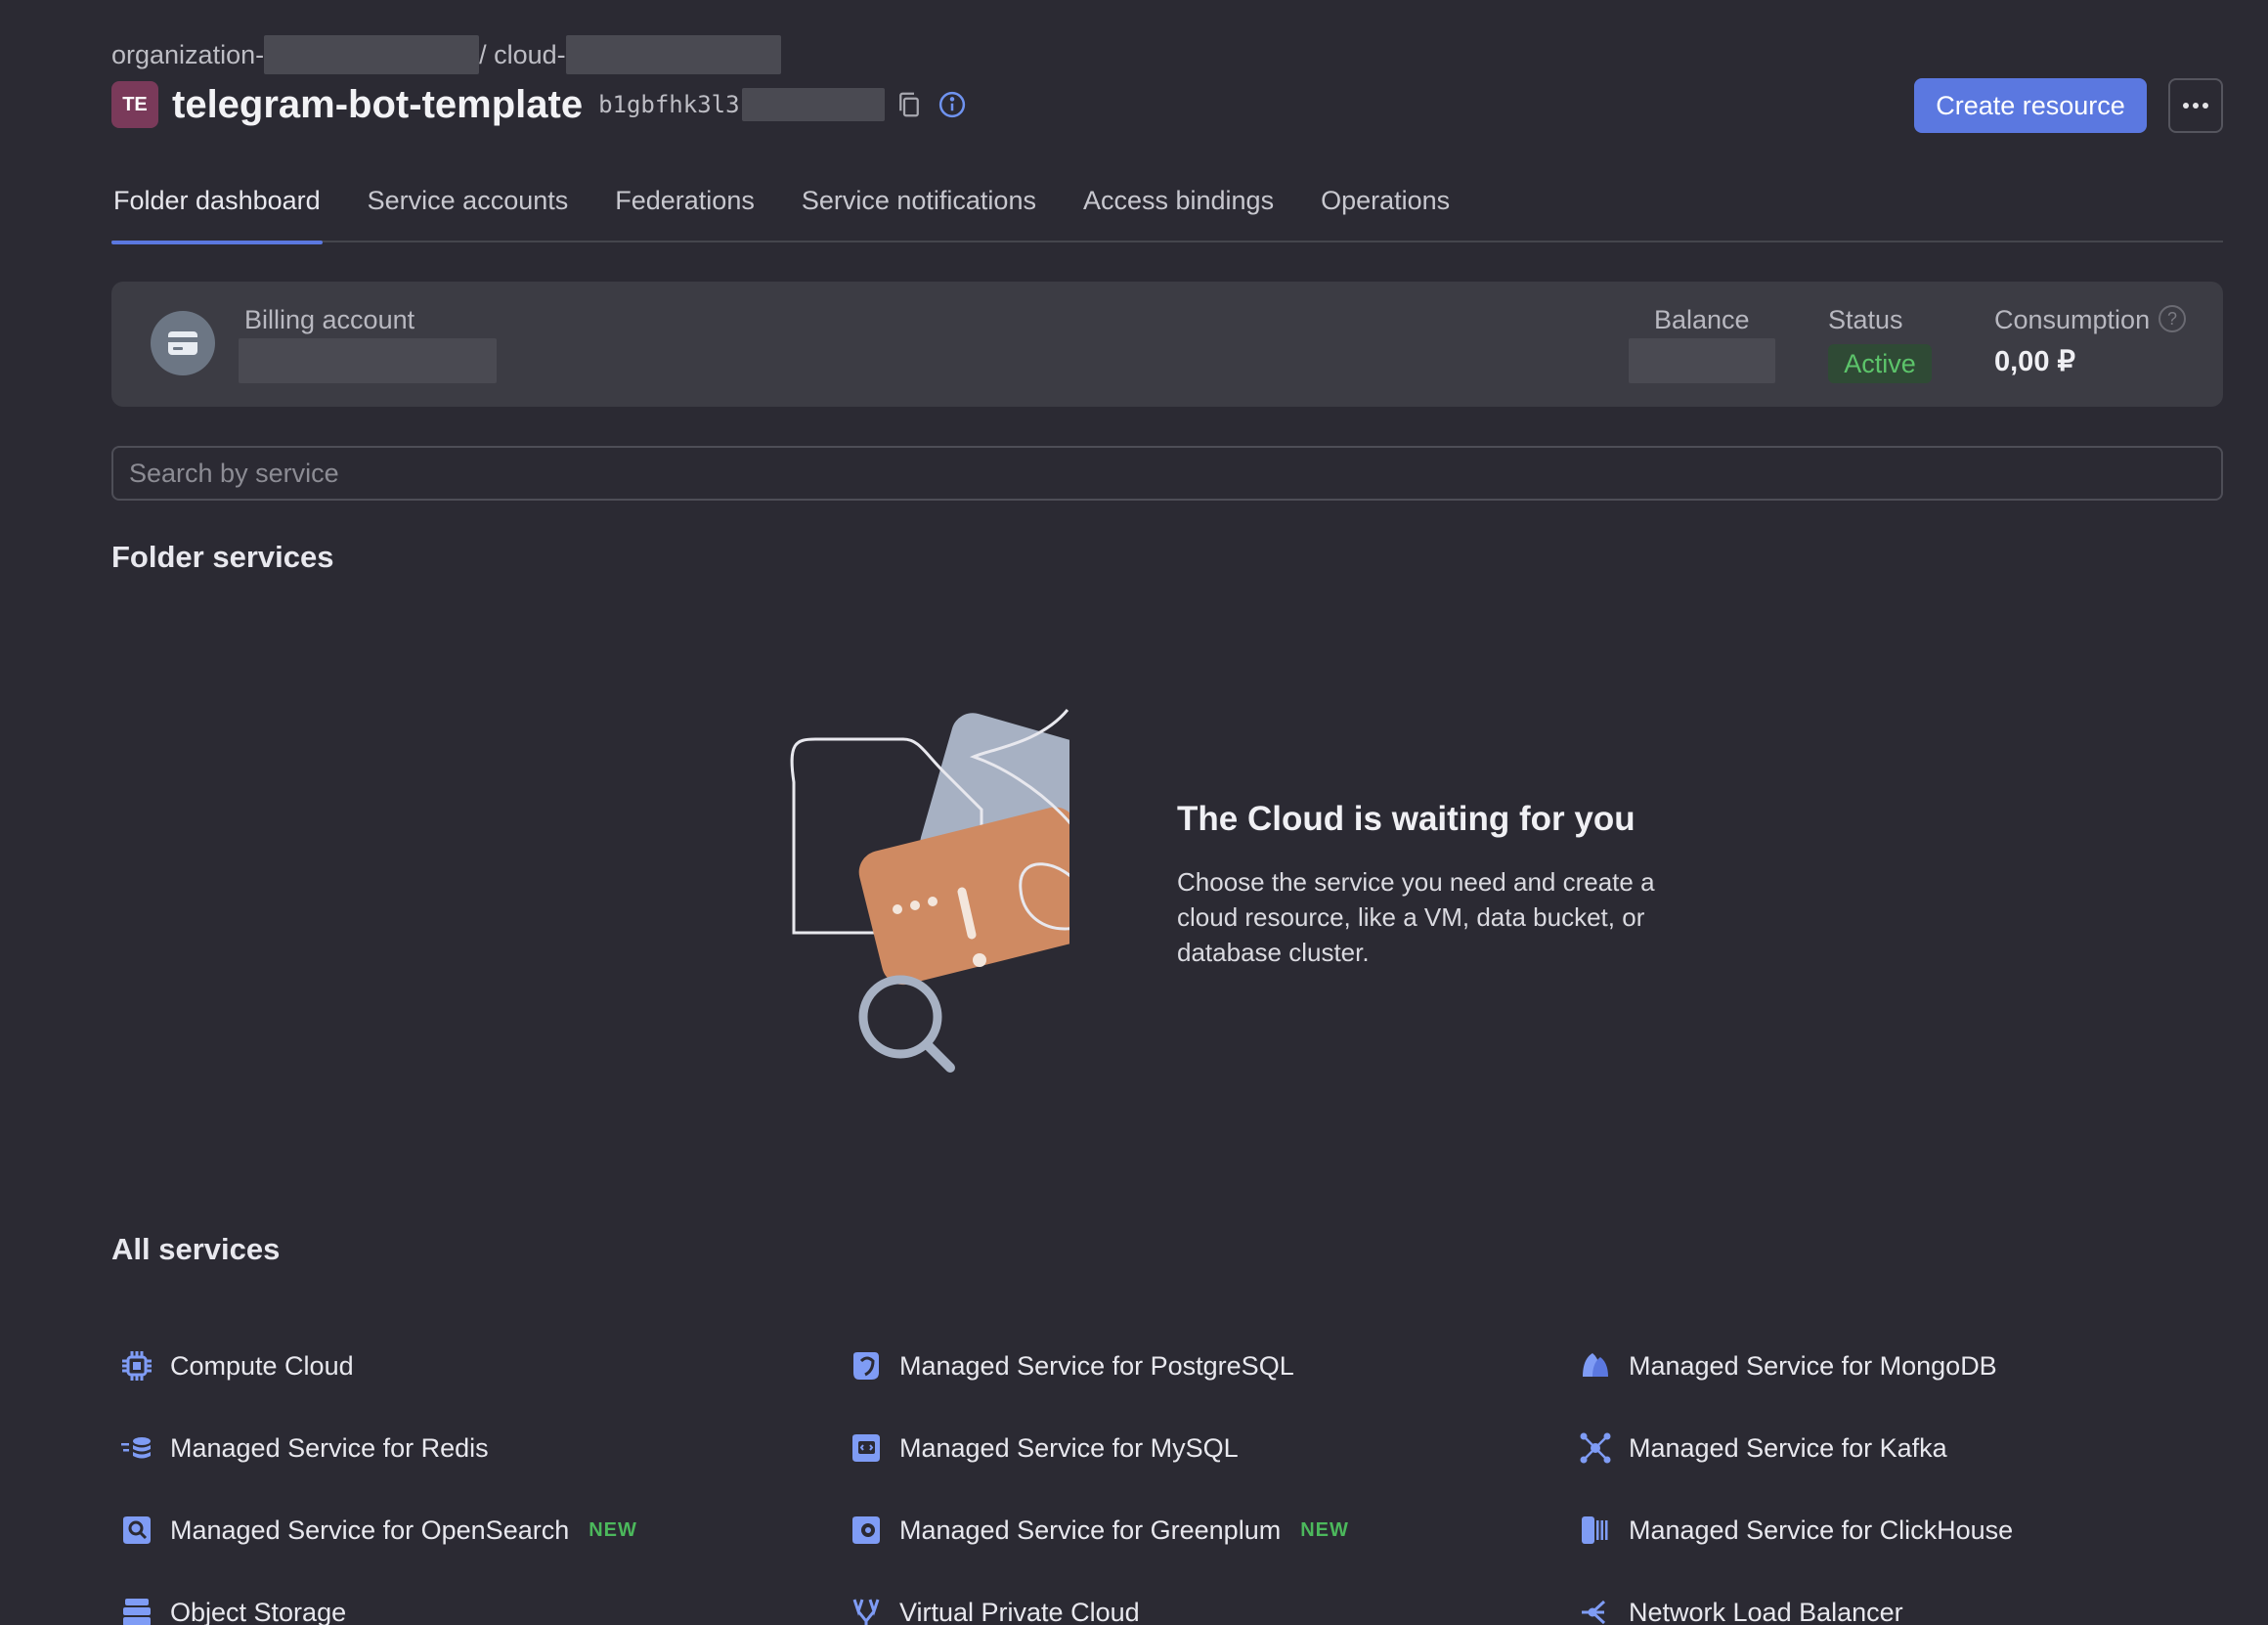 The image size is (2268, 1625). Describe the element at coordinates (468, 209) in the screenshot. I see `tab-service-accounts: Service accounts` at that location.